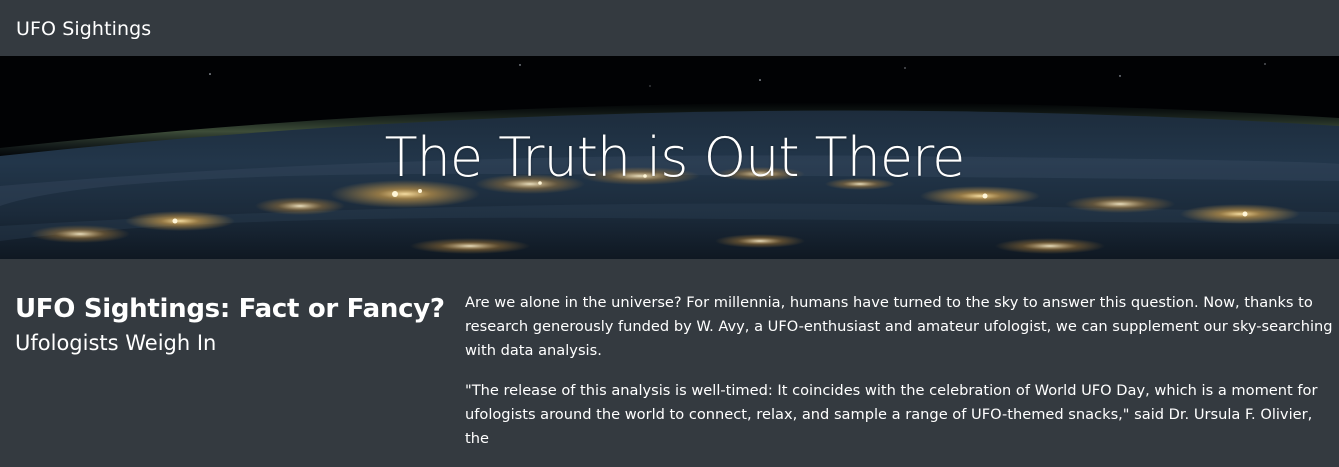 The height and width of the screenshot is (467, 1339). I want to click on navbar: UFO Sightings, so click(669, 28).